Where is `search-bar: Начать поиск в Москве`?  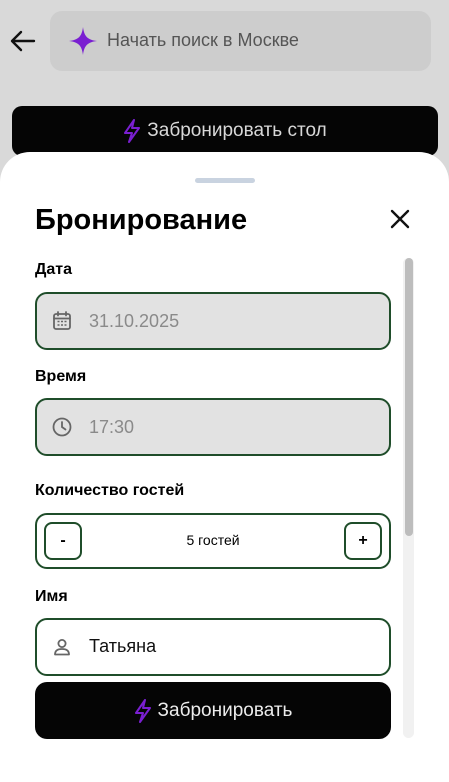
search-bar: Начать поиск в Москве is located at coordinates (240, 41).